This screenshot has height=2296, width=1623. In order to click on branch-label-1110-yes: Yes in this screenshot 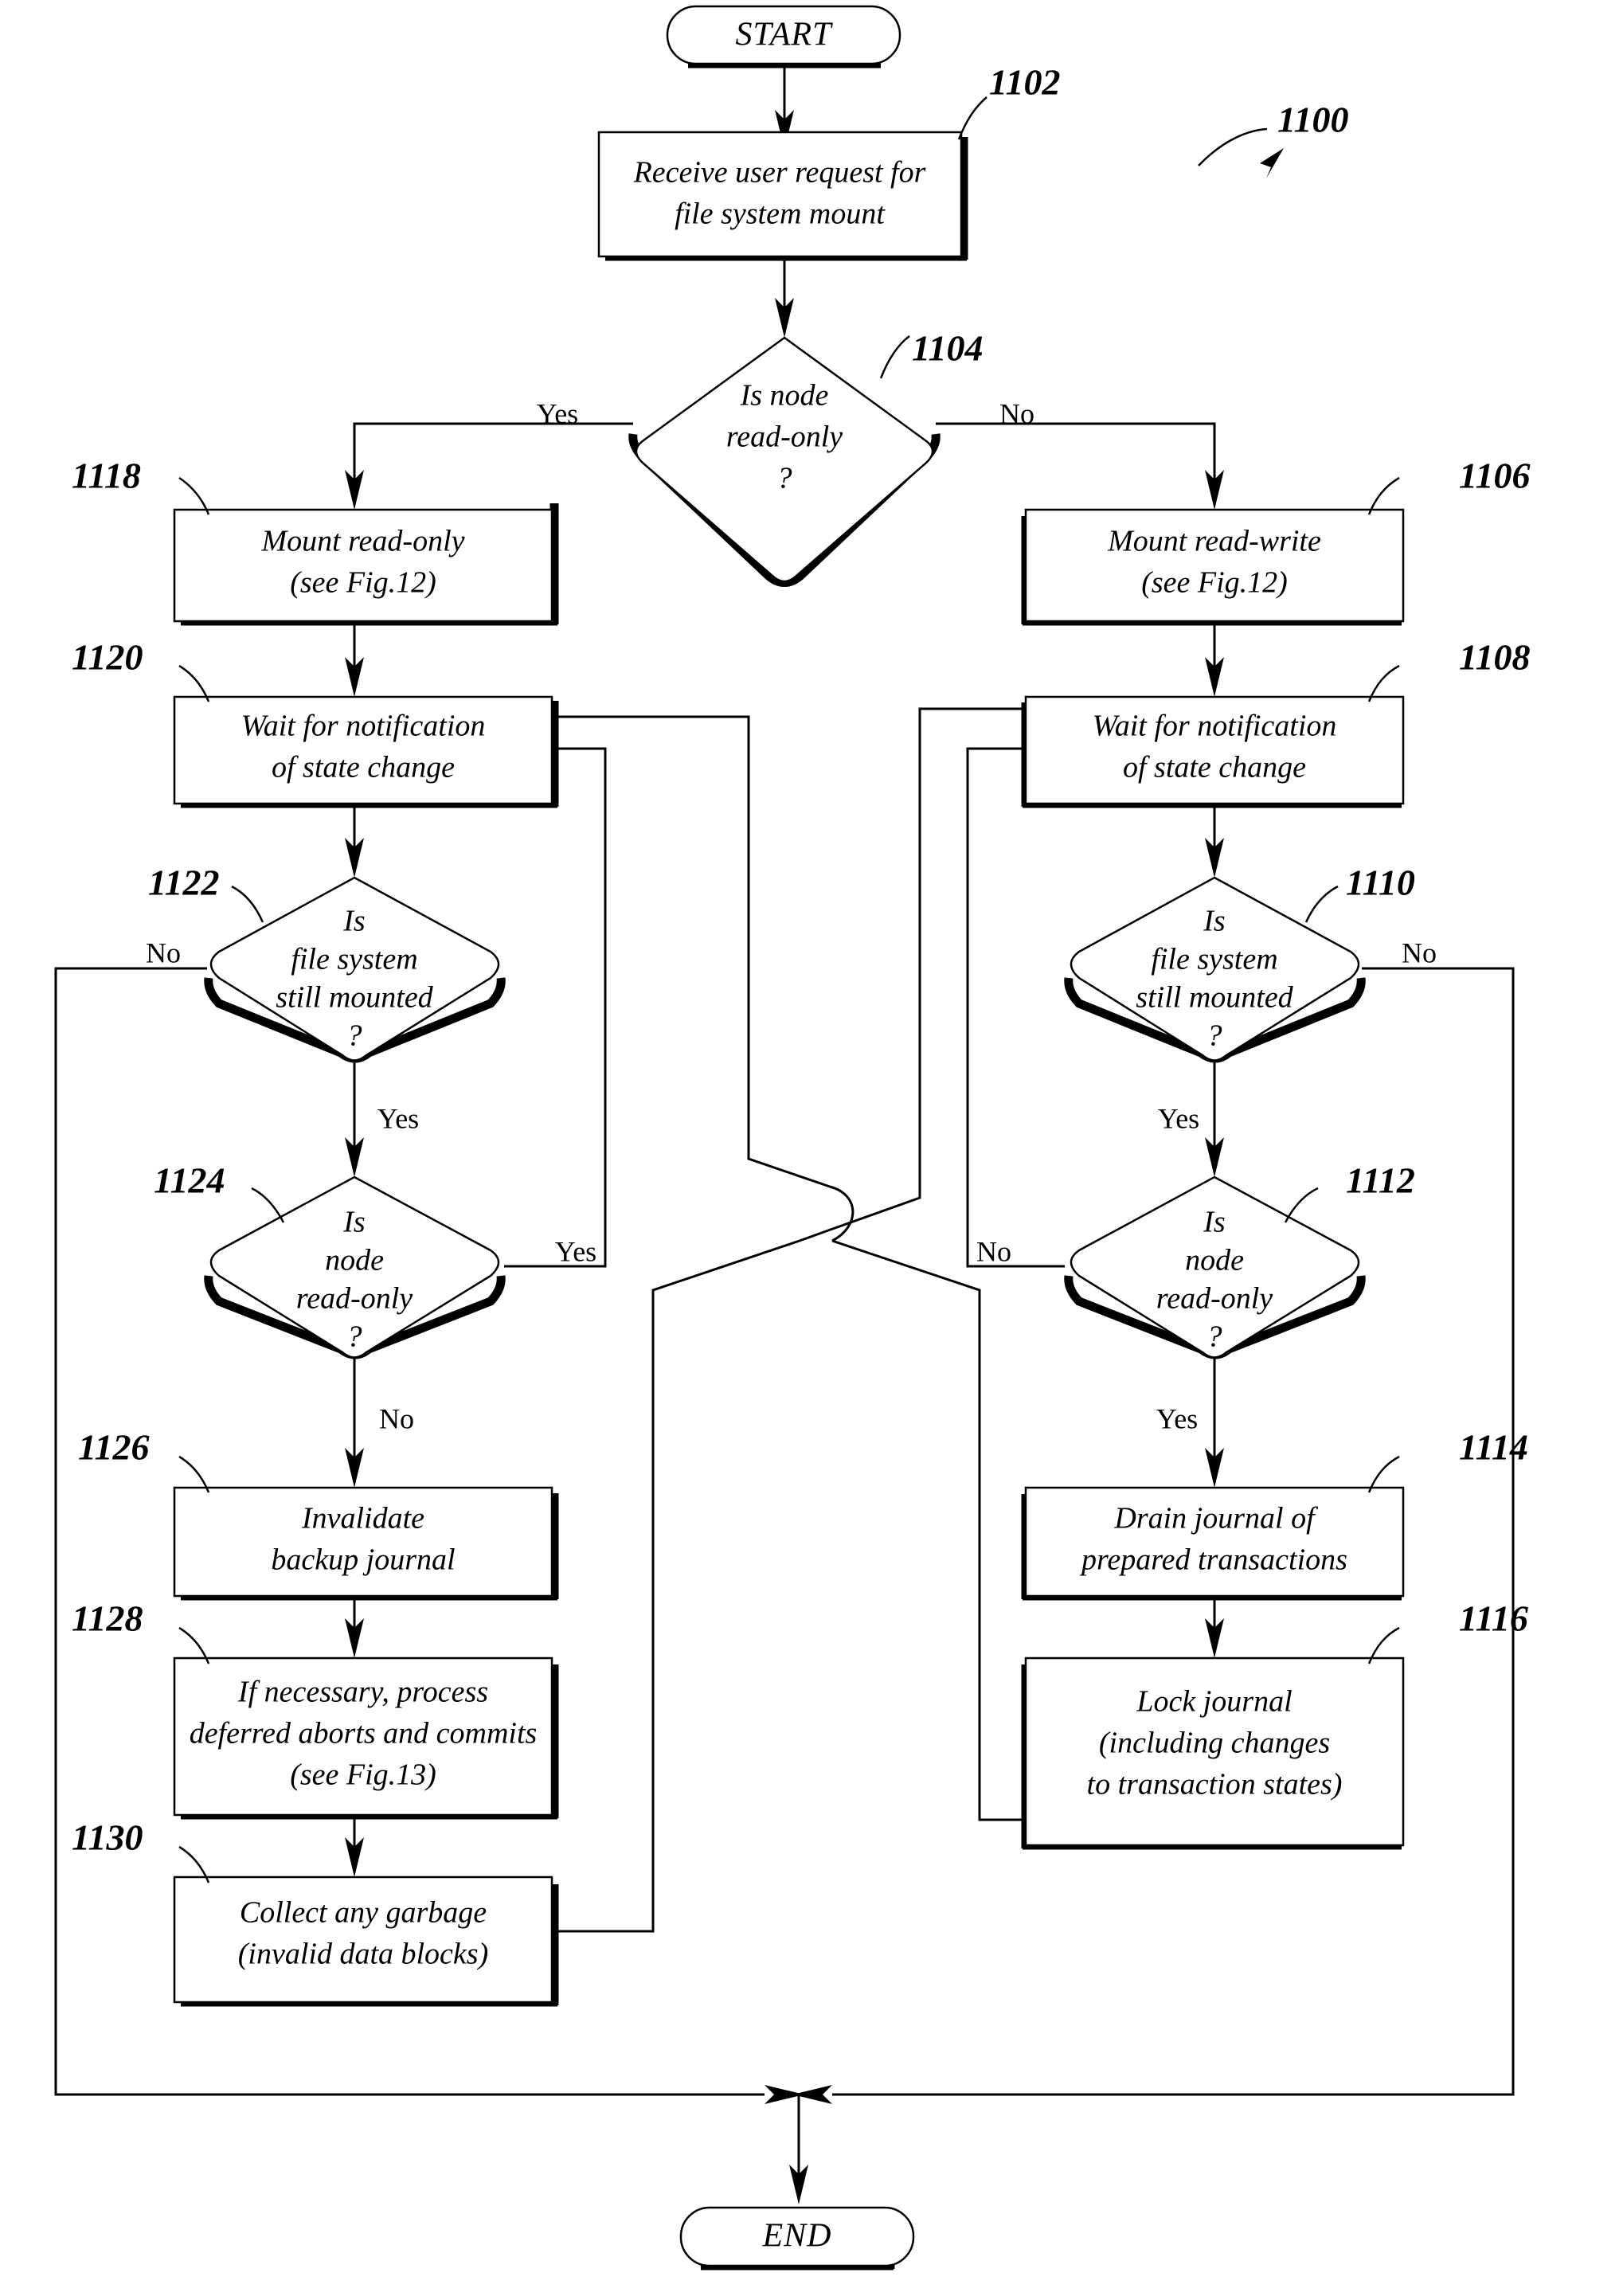, I will do `click(1178, 1118)`.